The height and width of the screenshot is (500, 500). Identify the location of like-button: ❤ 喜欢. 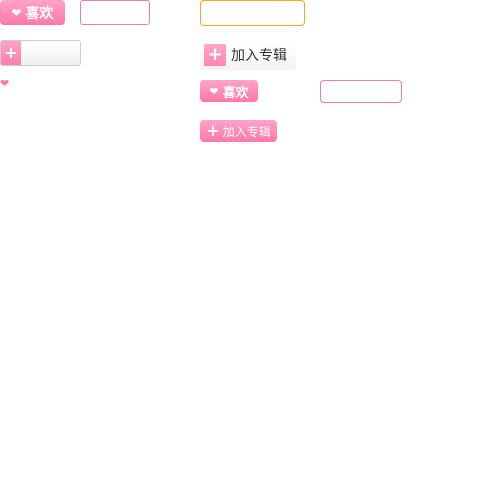
(32, 12).